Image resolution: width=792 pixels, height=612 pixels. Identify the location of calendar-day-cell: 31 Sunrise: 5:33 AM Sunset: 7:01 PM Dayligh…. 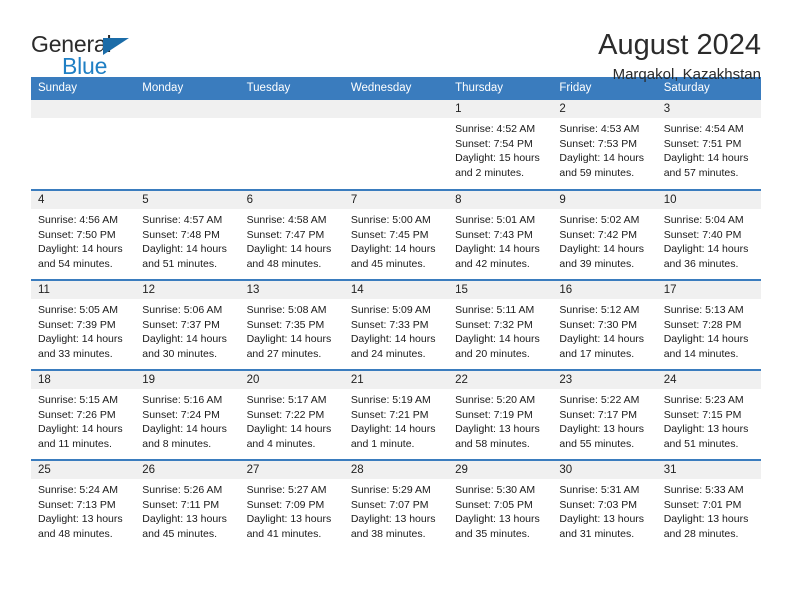
(708, 504).